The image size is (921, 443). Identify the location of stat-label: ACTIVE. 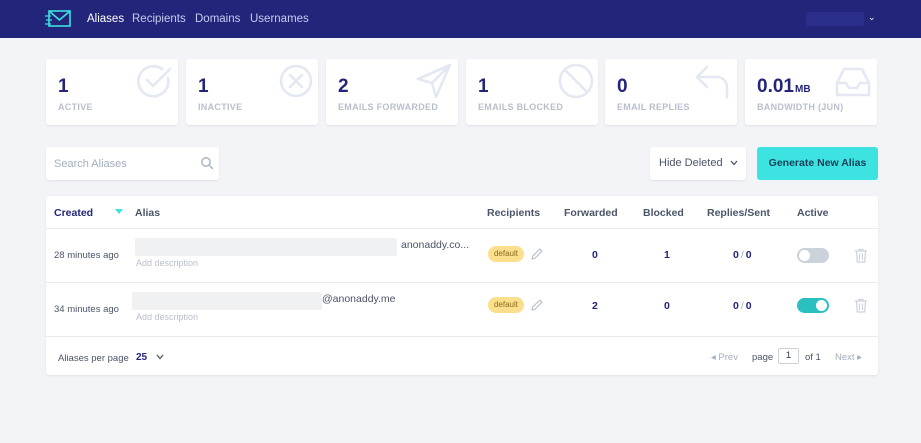
(75, 107).